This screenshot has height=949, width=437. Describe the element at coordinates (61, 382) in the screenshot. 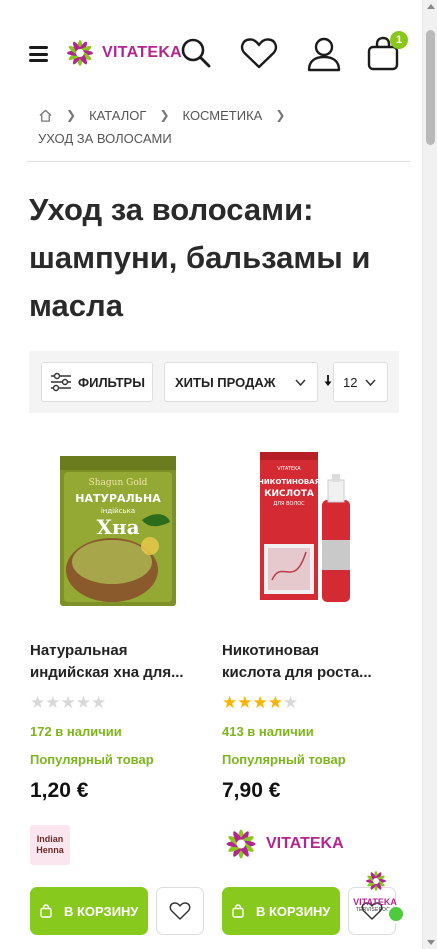

I see `filter-sliders-icon` at that location.